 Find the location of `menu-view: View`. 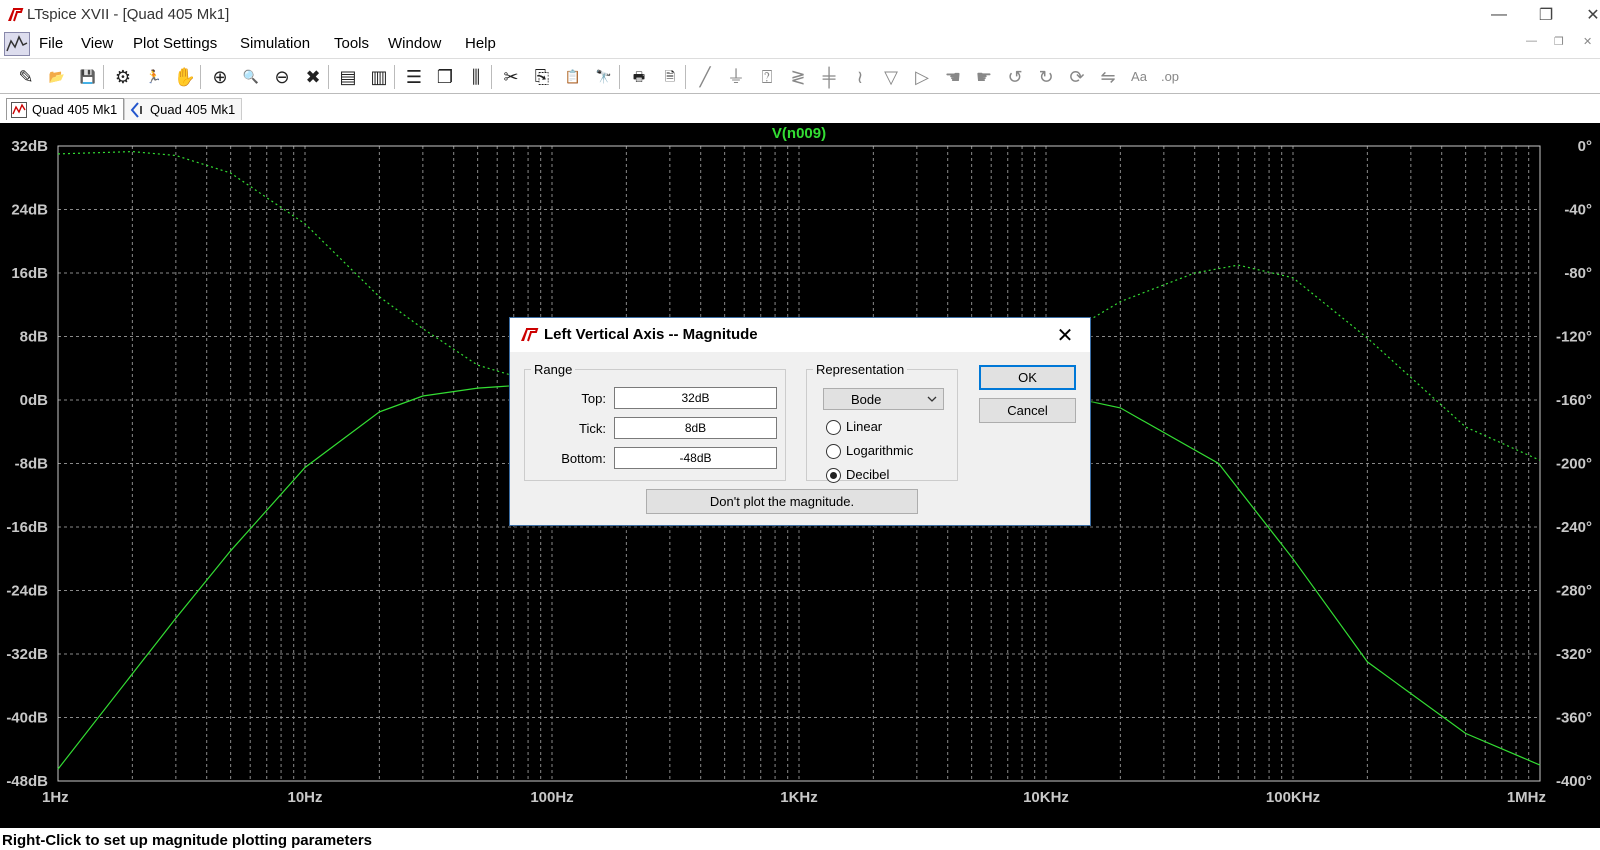

menu-view: View is located at coordinates (97, 43).